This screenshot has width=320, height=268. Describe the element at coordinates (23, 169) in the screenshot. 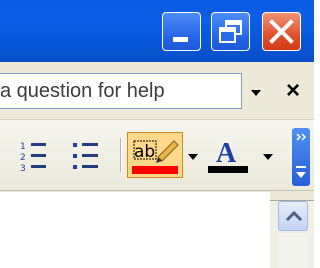

I see `svg-text: 3` at that location.